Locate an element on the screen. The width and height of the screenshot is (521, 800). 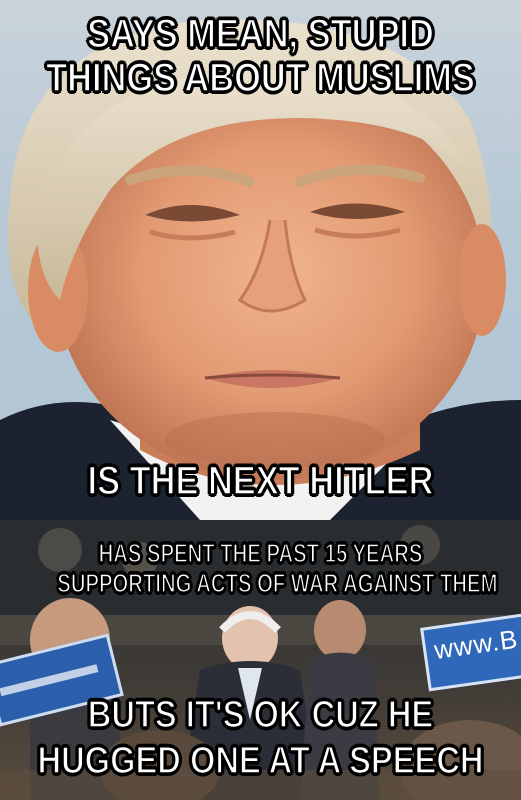
top-caption-line-1: SAYS MEAN, STUPID is located at coordinates (260, 34).